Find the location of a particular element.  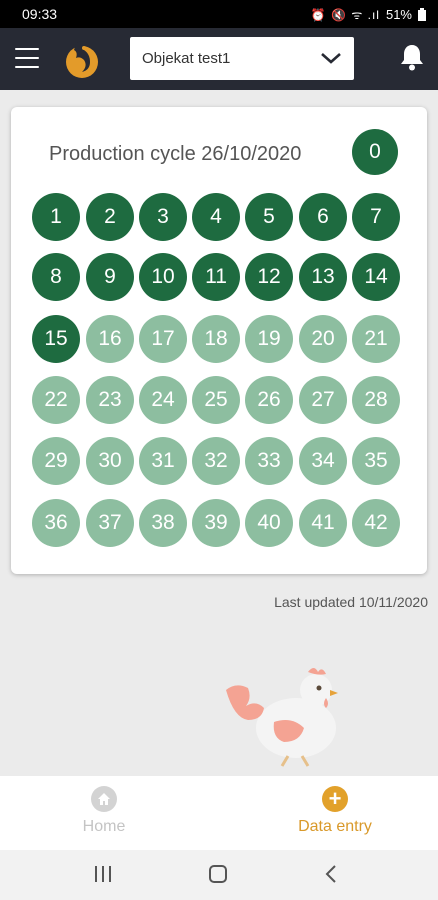

bell-icon is located at coordinates (412, 57).